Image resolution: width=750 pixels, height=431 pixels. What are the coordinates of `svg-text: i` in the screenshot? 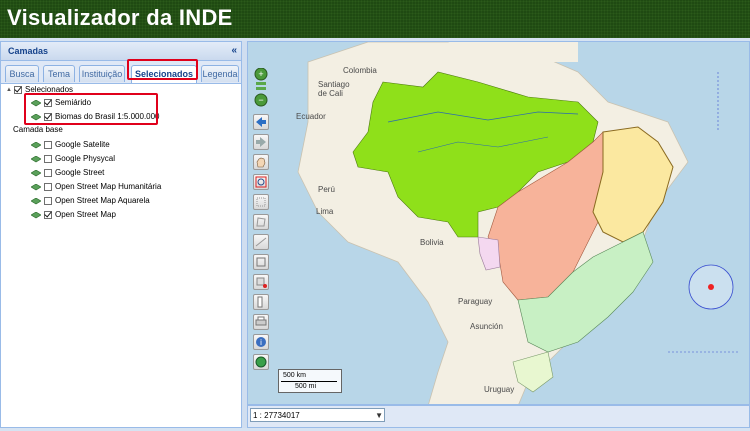 It's located at (261, 342).